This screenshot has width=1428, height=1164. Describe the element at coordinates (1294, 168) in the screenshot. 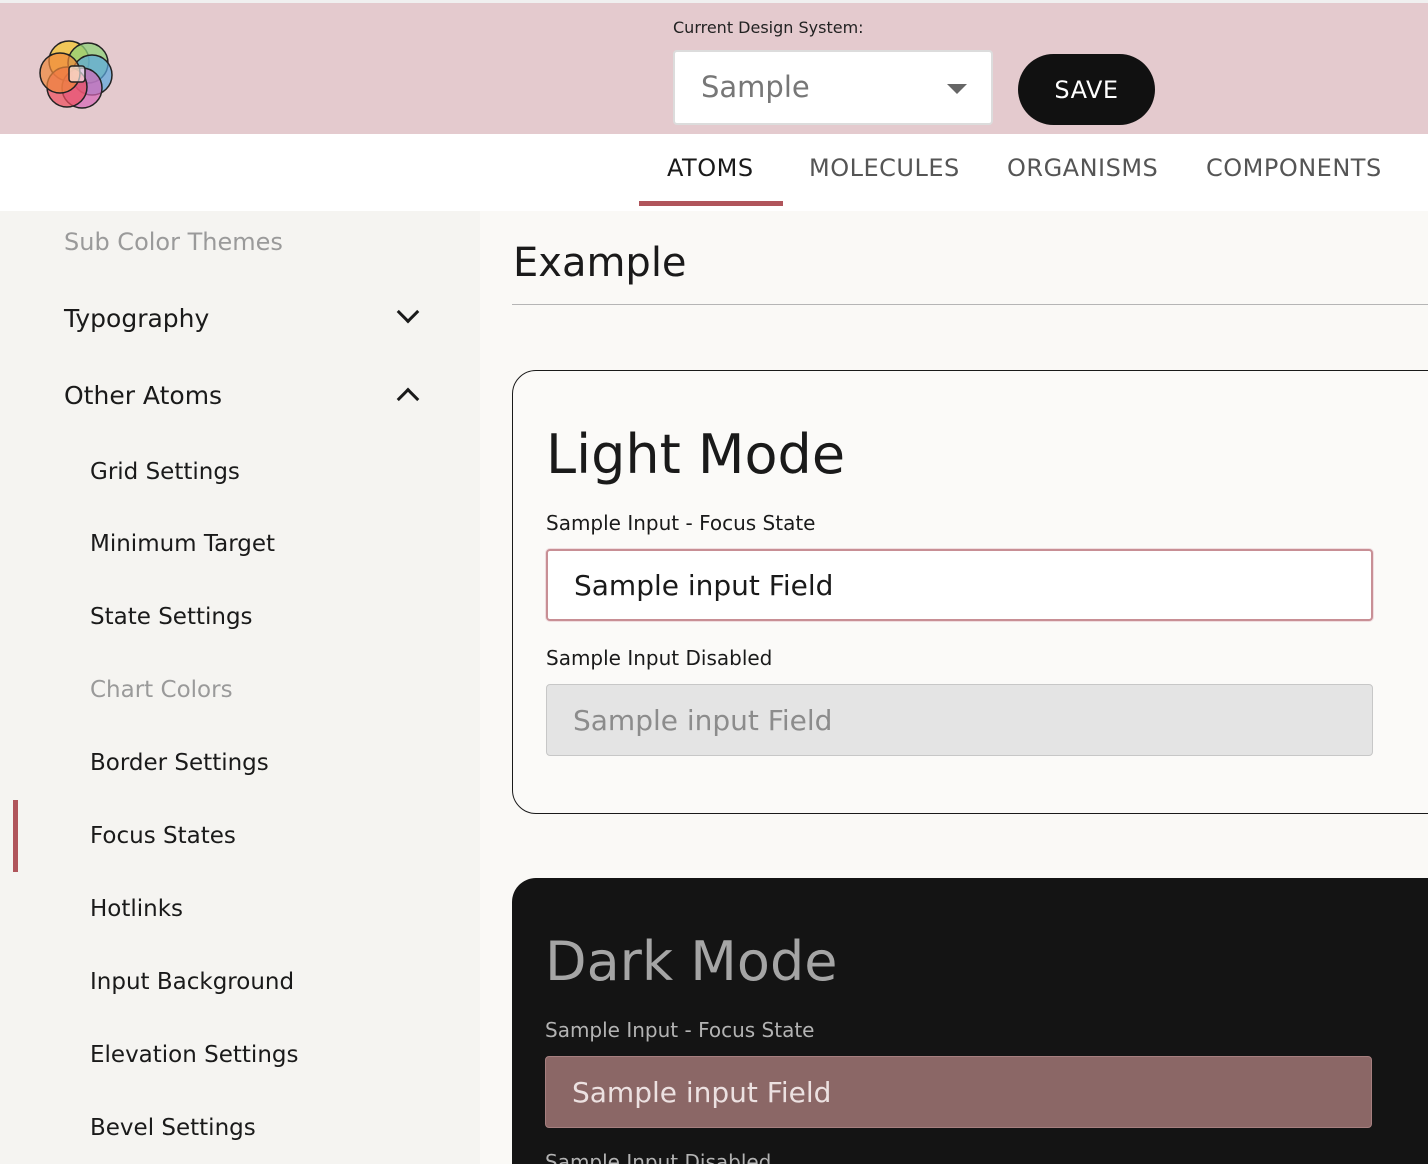

I see `tab-components: COMPONENTS` at that location.